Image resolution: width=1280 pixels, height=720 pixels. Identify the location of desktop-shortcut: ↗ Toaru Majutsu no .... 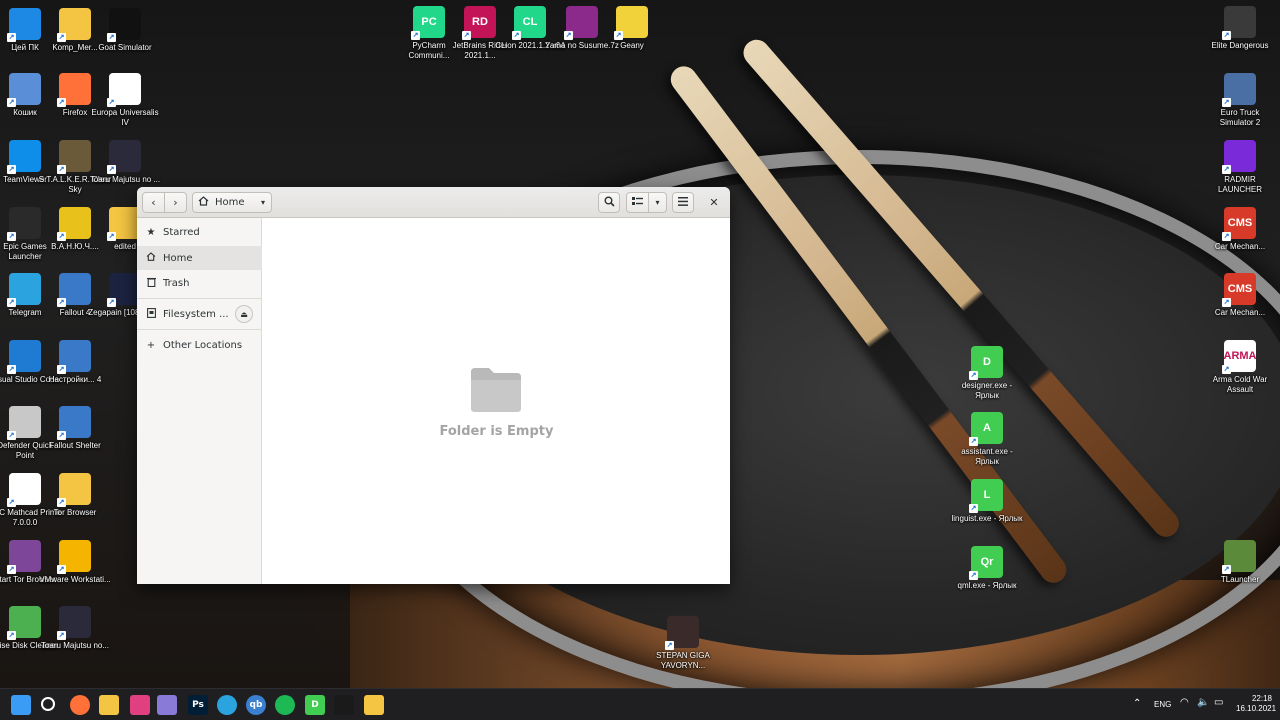
(125, 162).